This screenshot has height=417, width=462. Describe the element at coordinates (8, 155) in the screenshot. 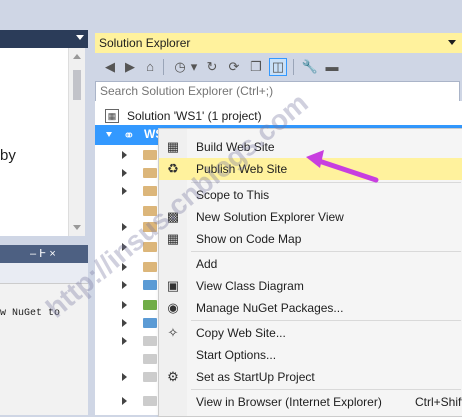

I see `editor-text: by` at that location.